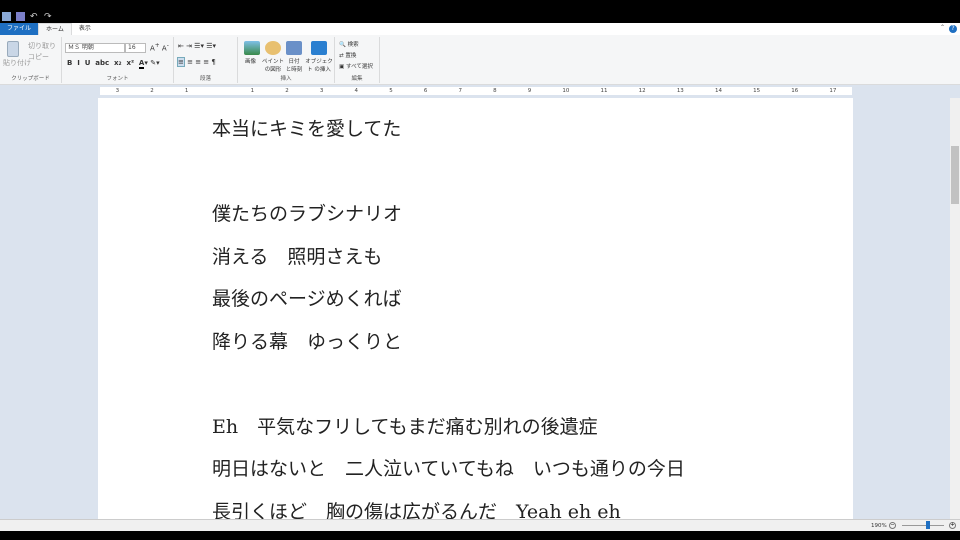  Describe the element at coordinates (604, 91) in the screenshot. I see `ruler-tick: 11` at that location.